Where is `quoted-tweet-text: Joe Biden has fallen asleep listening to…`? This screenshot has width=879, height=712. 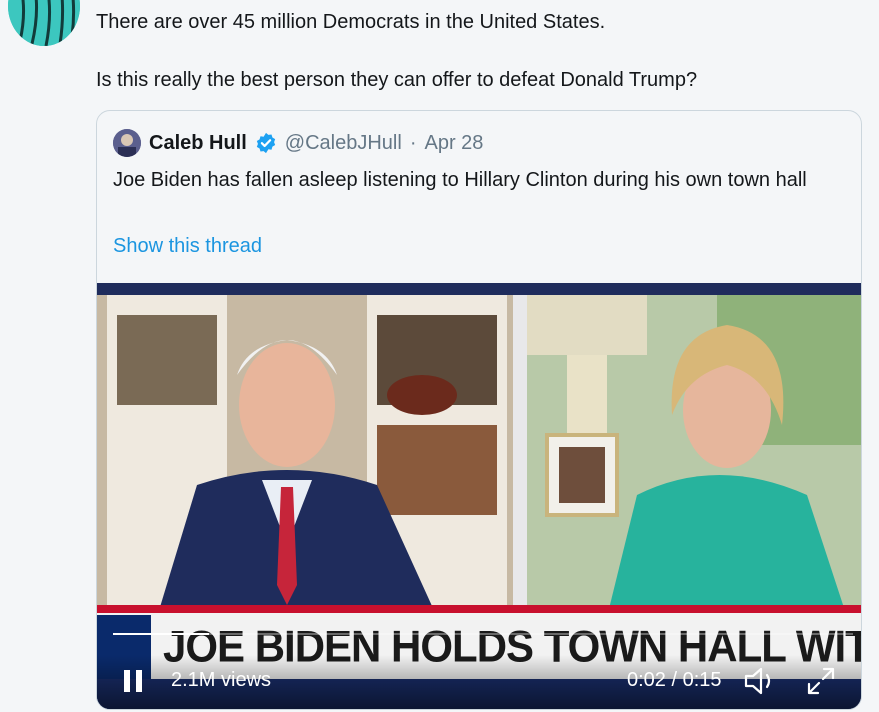
quoted-tweet-text: Joe Biden has fallen asleep listening to… is located at coordinates (460, 180).